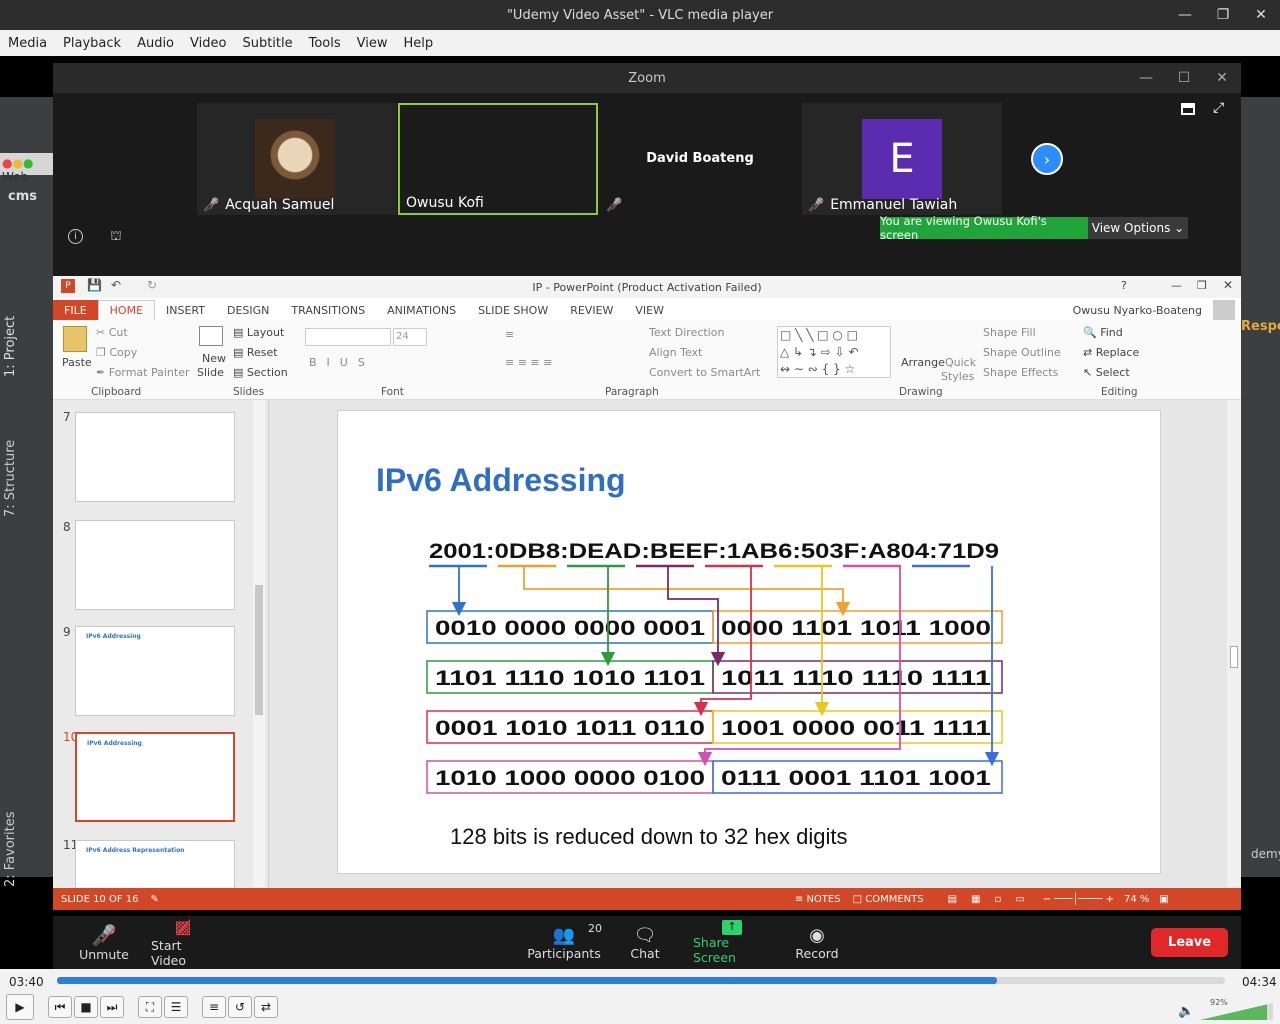 This screenshot has height=1024, width=1280. What do you see at coordinates (208, 43) in the screenshot?
I see `menu-video: Video` at bounding box center [208, 43].